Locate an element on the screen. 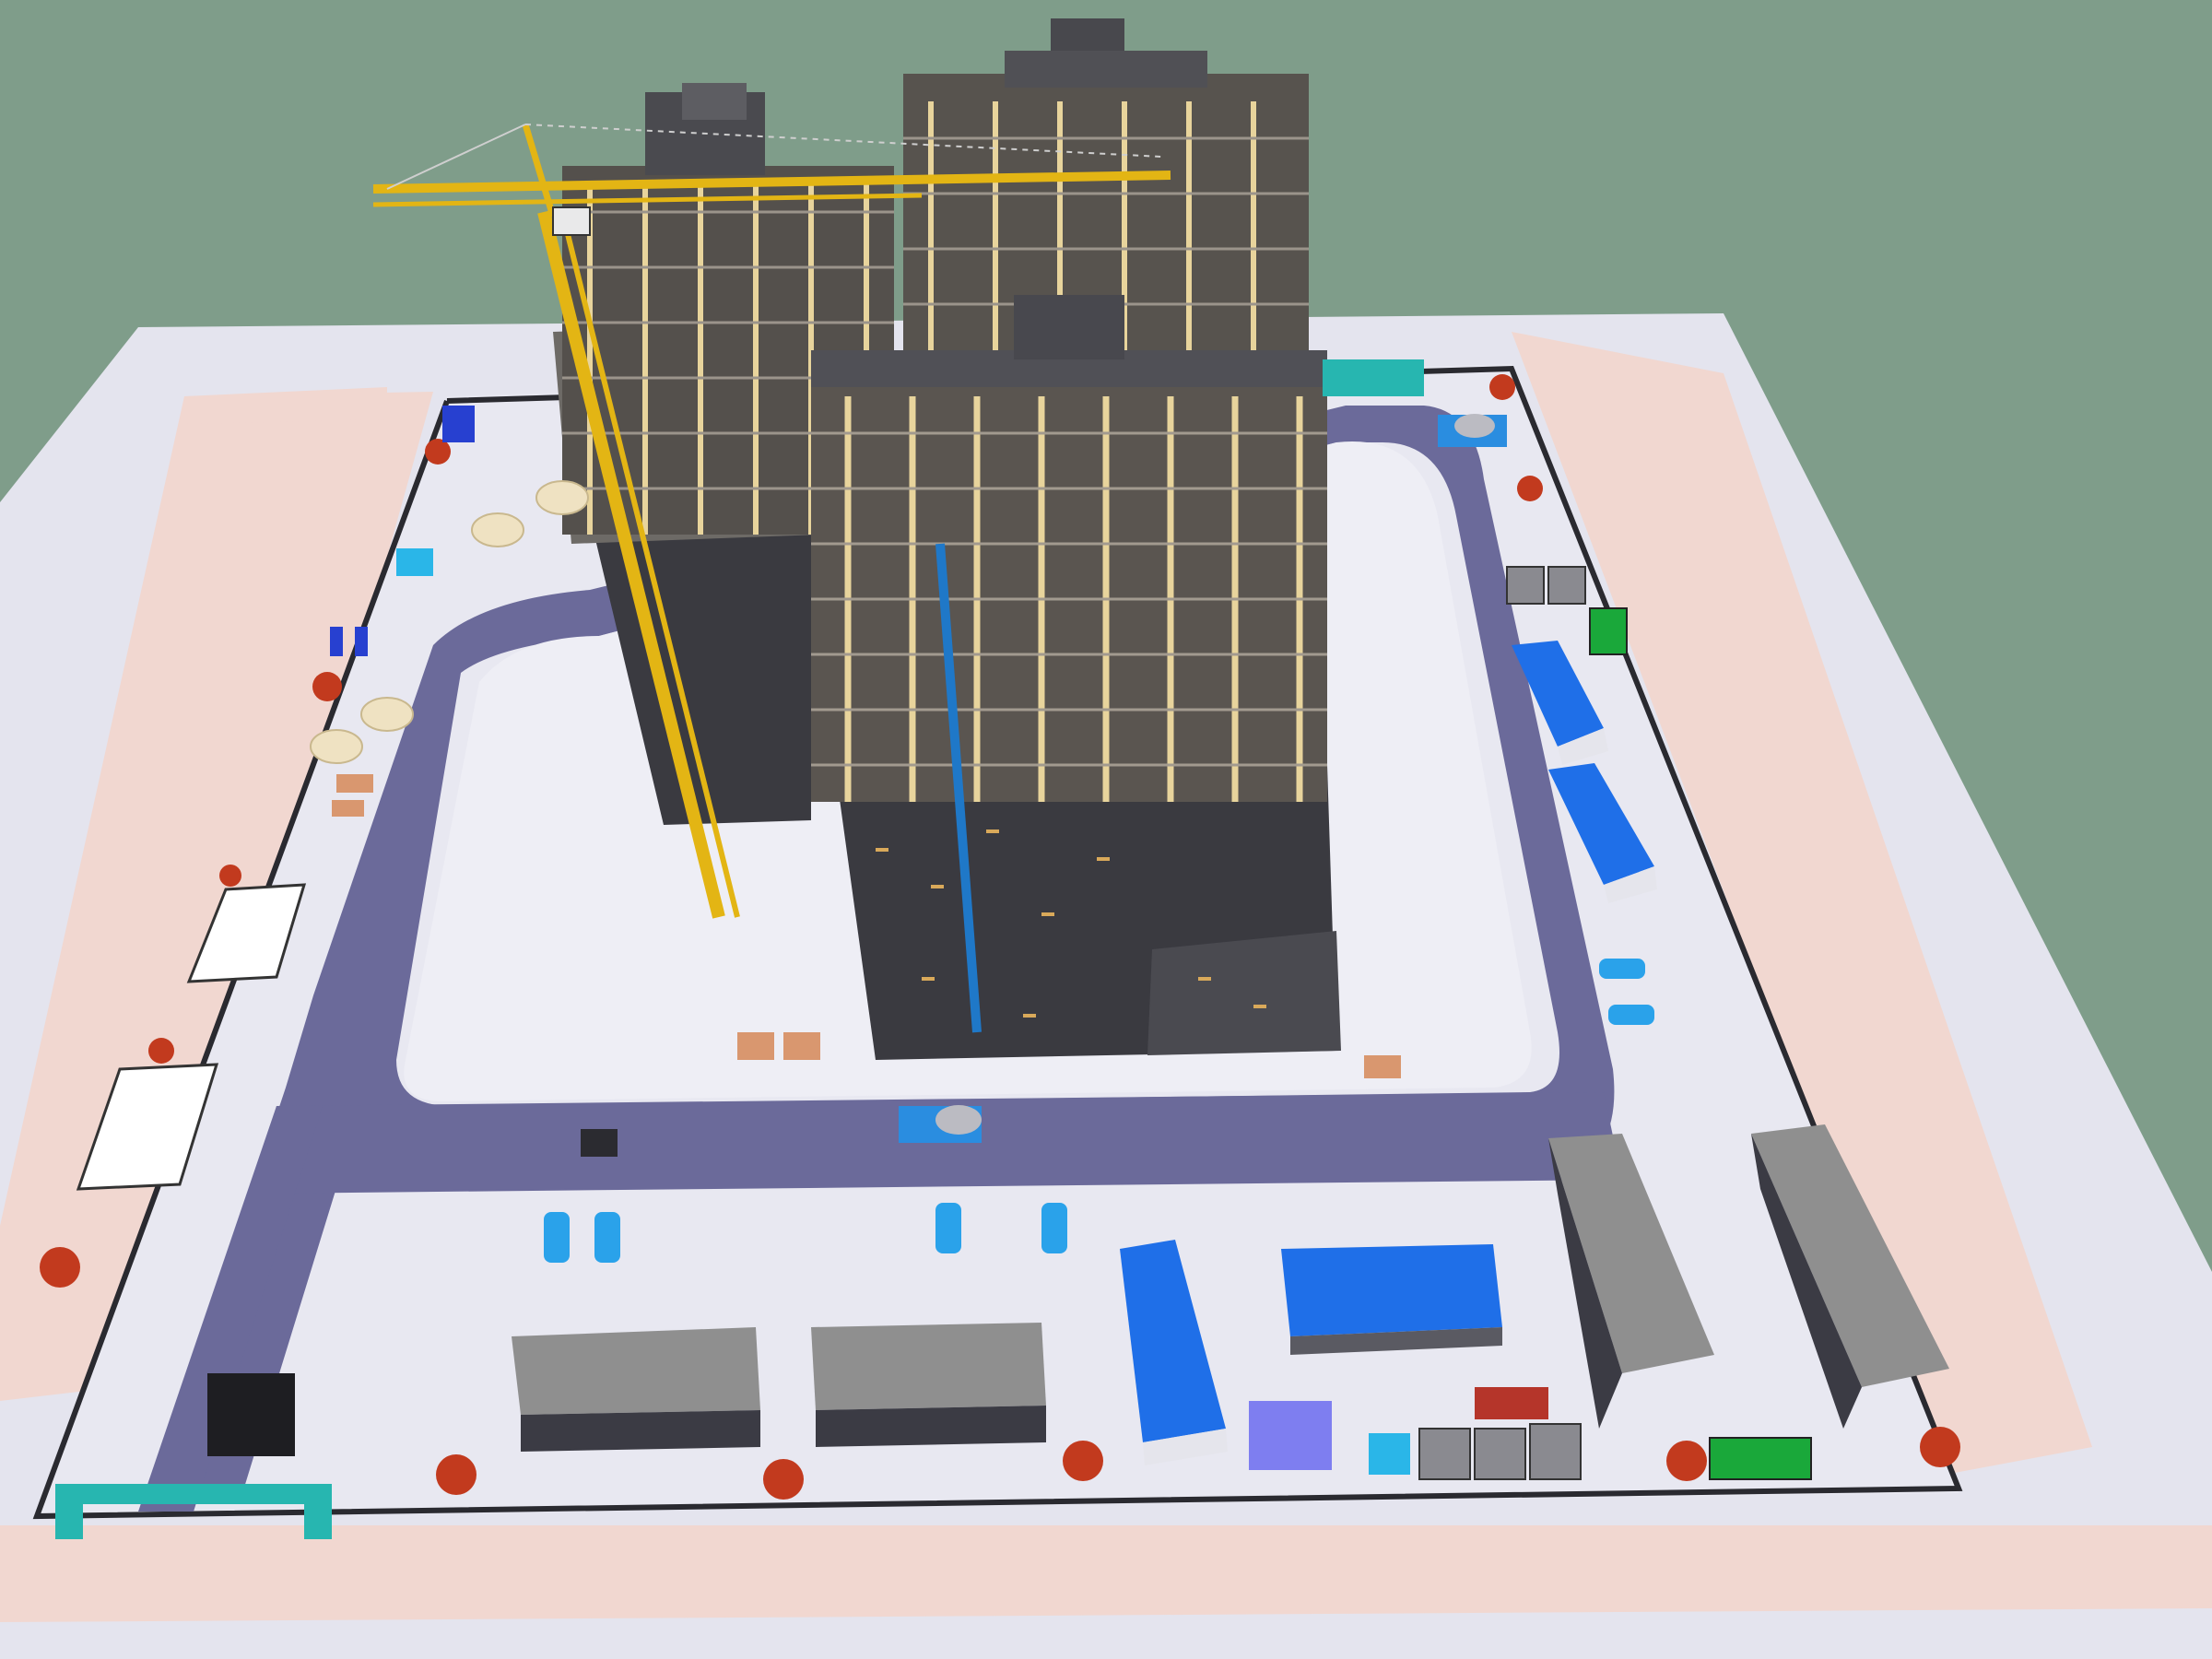  sidewalk-bottom is located at coordinates (1106, 1573).